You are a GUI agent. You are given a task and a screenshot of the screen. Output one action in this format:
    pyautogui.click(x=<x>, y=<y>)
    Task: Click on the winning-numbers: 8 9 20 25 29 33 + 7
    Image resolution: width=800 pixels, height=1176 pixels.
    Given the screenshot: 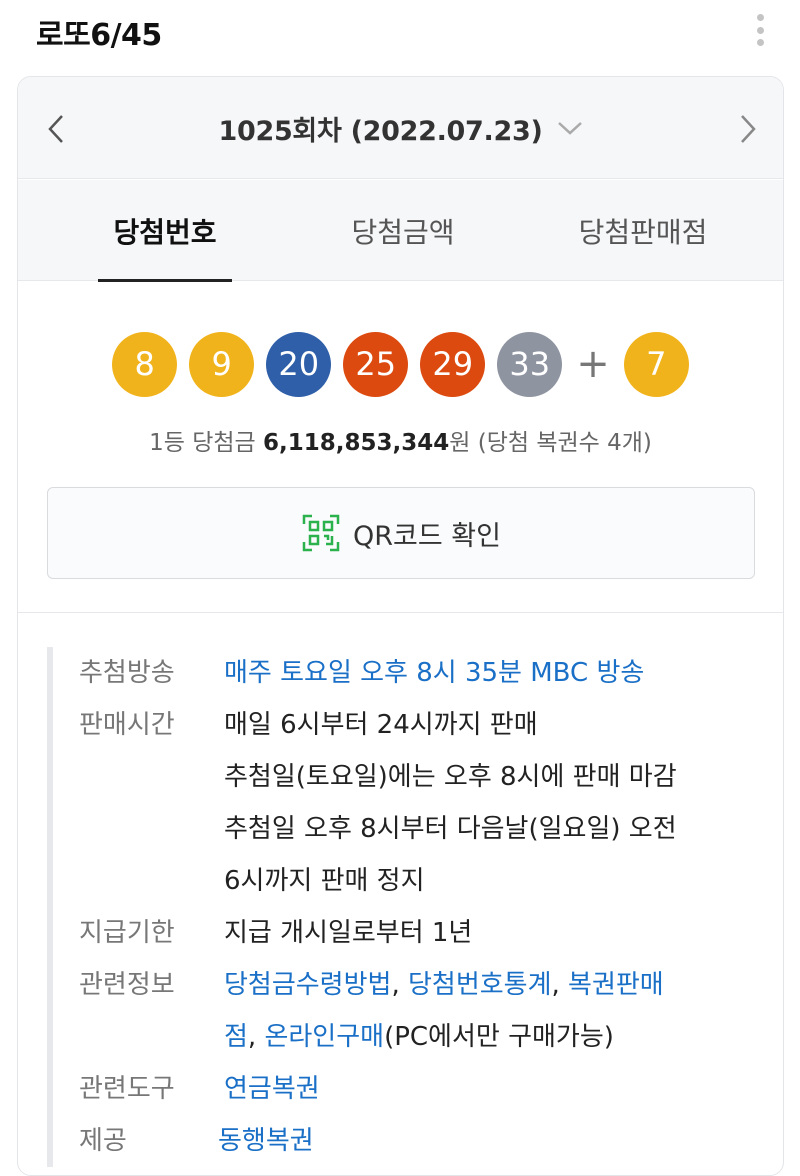 What is the action you would take?
    pyautogui.click(x=400, y=364)
    